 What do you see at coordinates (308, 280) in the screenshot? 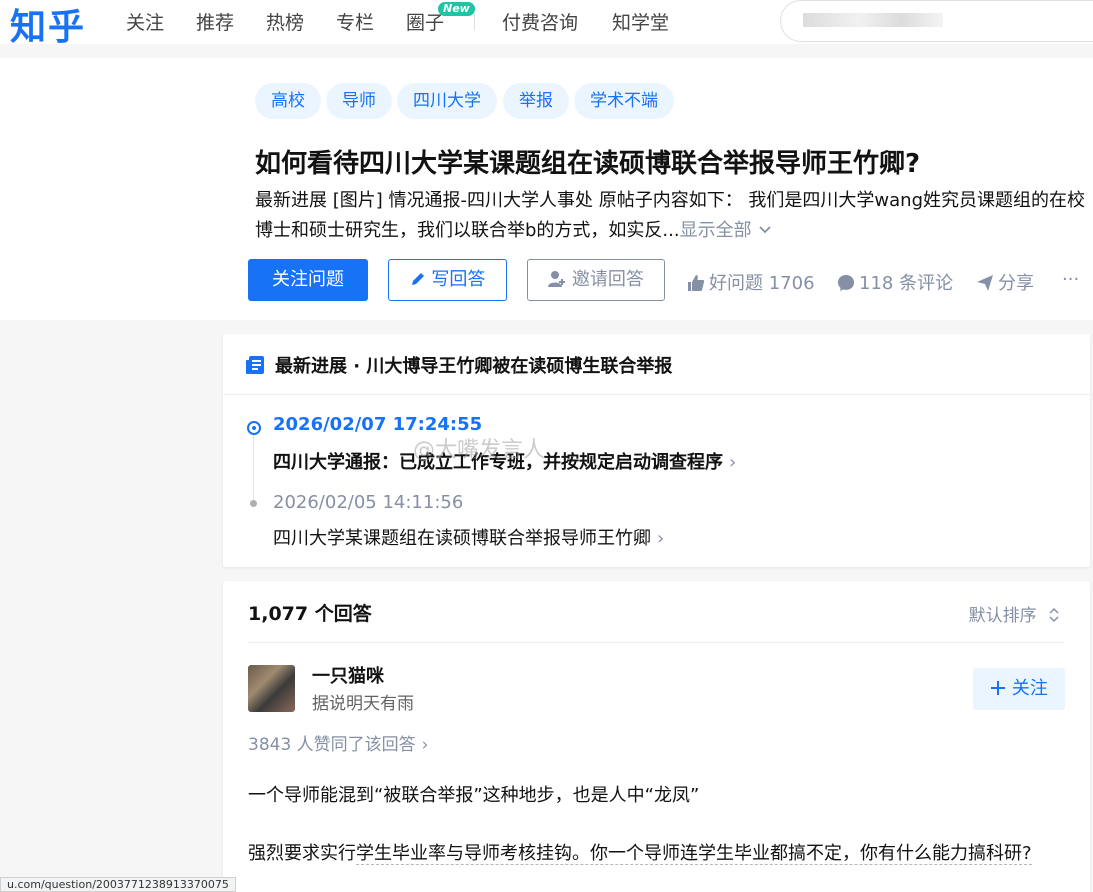
I see `follow-question-button: 关注问题` at bounding box center [308, 280].